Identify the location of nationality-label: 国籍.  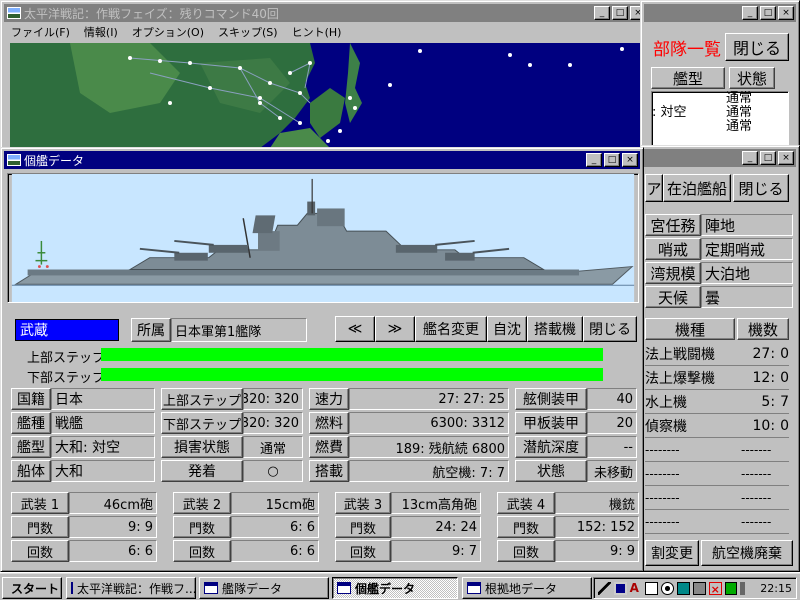
(31, 399).